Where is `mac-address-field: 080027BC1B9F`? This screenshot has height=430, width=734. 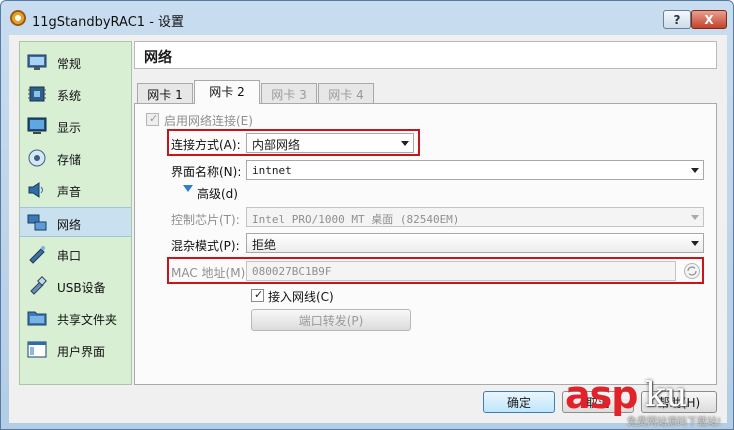 mac-address-field: 080027BC1B9F is located at coordinates (461, 271).